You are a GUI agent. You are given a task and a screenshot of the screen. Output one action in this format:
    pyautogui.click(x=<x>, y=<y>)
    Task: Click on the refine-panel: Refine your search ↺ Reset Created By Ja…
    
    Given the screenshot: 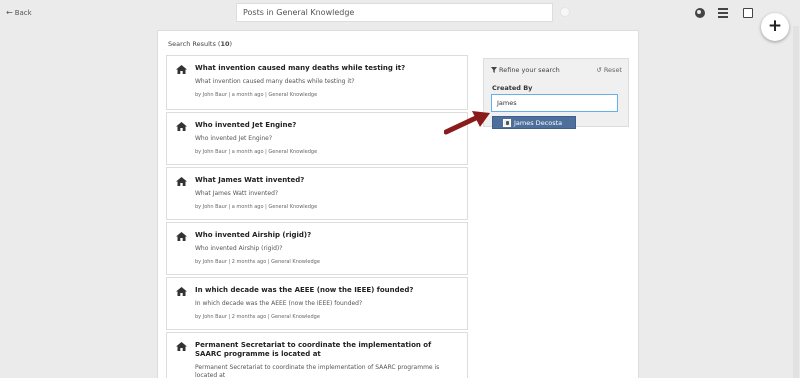 What is the action you would take?
    pyautogui.click(x=556, y=93)
    